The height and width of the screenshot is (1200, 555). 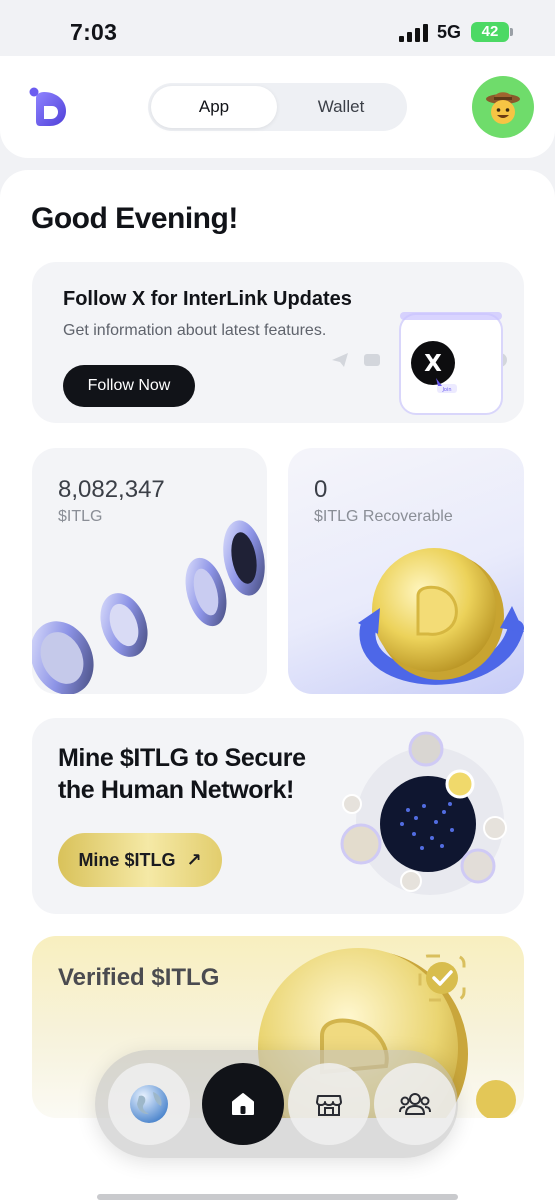 What do you see at coordinates (341, 107) in the screenshot?
I see `tab-wallet: Wallet` at bounding box center [341, 107].